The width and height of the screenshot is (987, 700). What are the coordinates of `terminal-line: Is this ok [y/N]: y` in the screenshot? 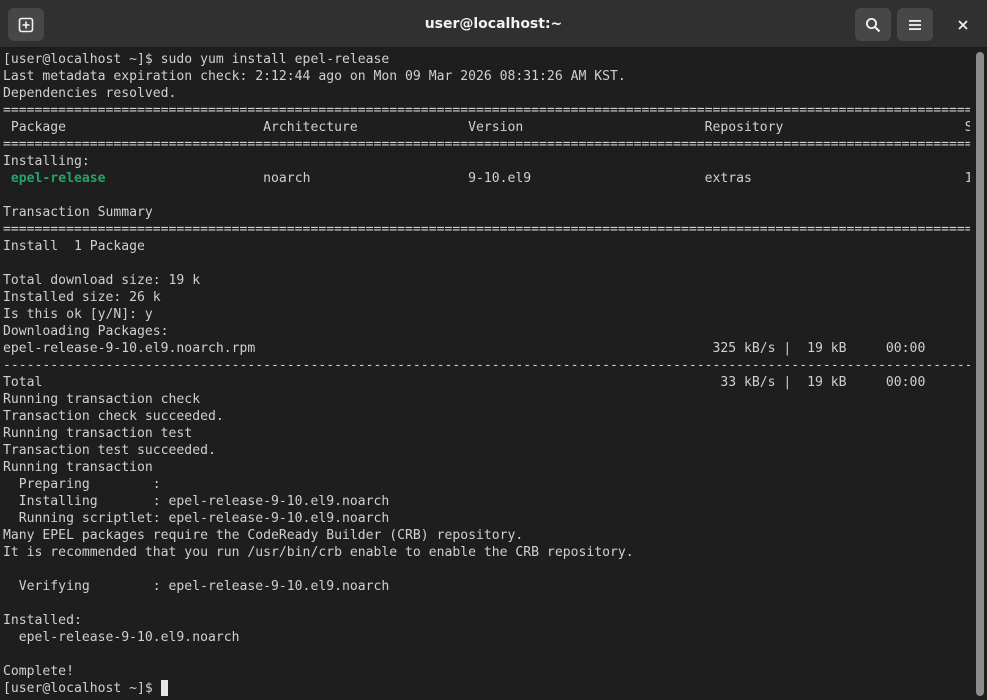 It's located at (78, 314).